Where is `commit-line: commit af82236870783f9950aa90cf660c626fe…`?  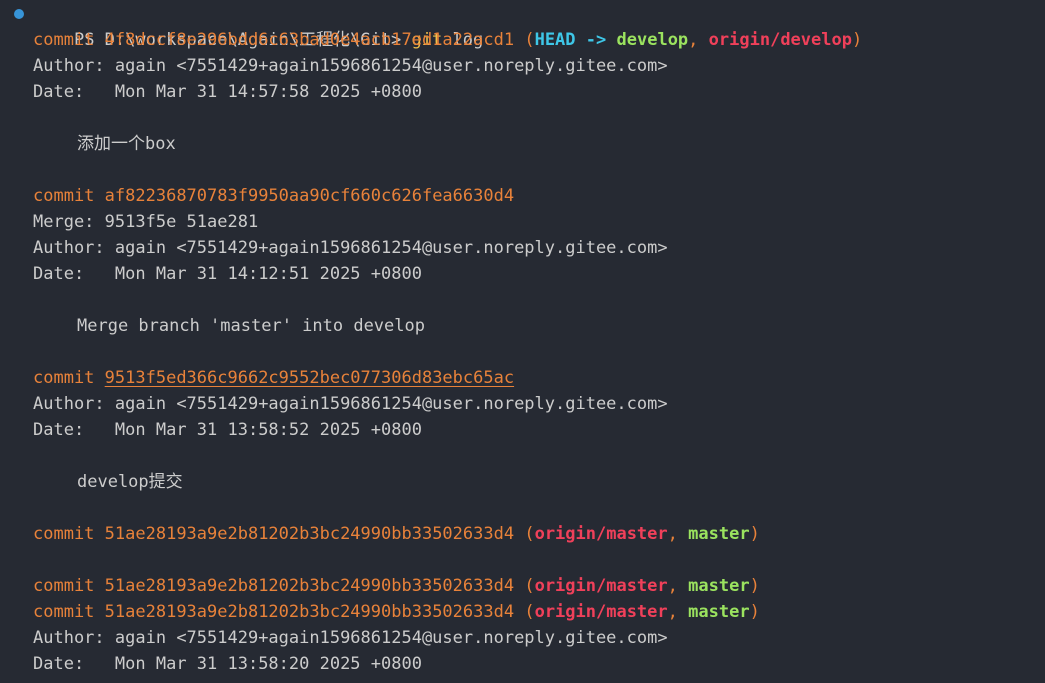
commit-line: commit af82236870783f9950aa90cf660c626fe… is located at coordinates (522, 196).